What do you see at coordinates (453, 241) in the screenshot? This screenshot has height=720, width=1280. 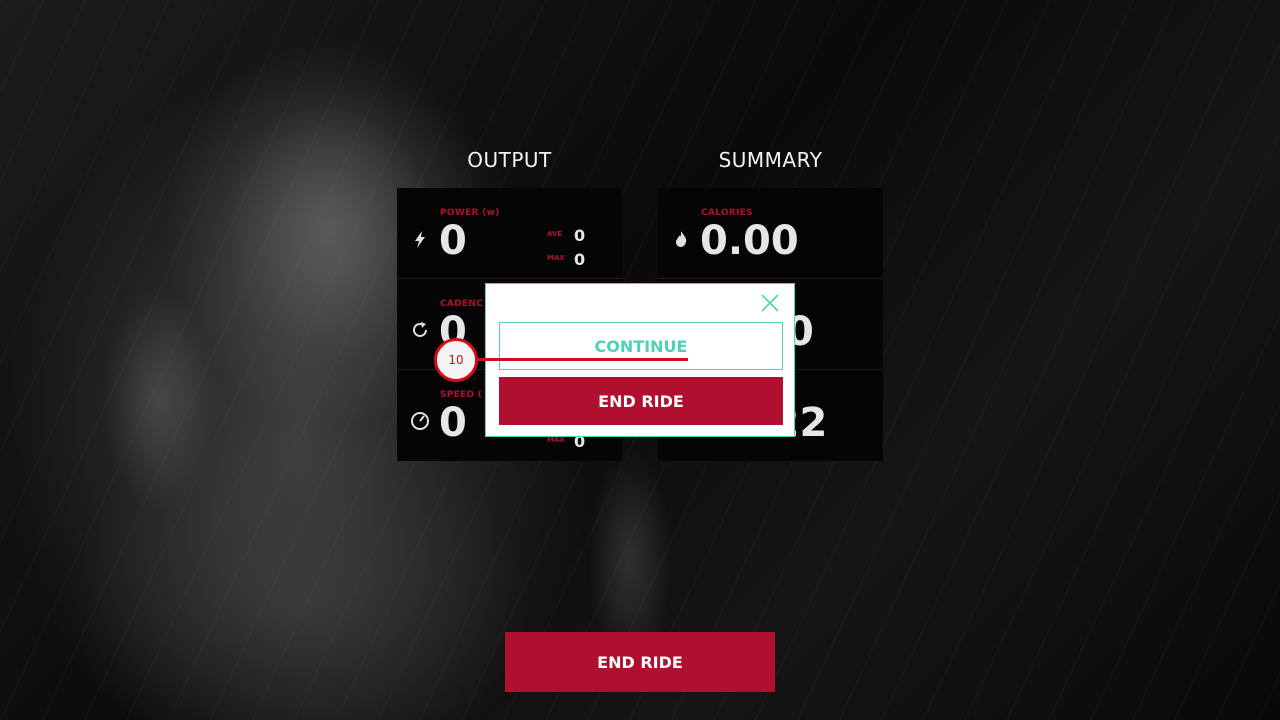 I see `power-value: 0` at bounding box center [453, 241].